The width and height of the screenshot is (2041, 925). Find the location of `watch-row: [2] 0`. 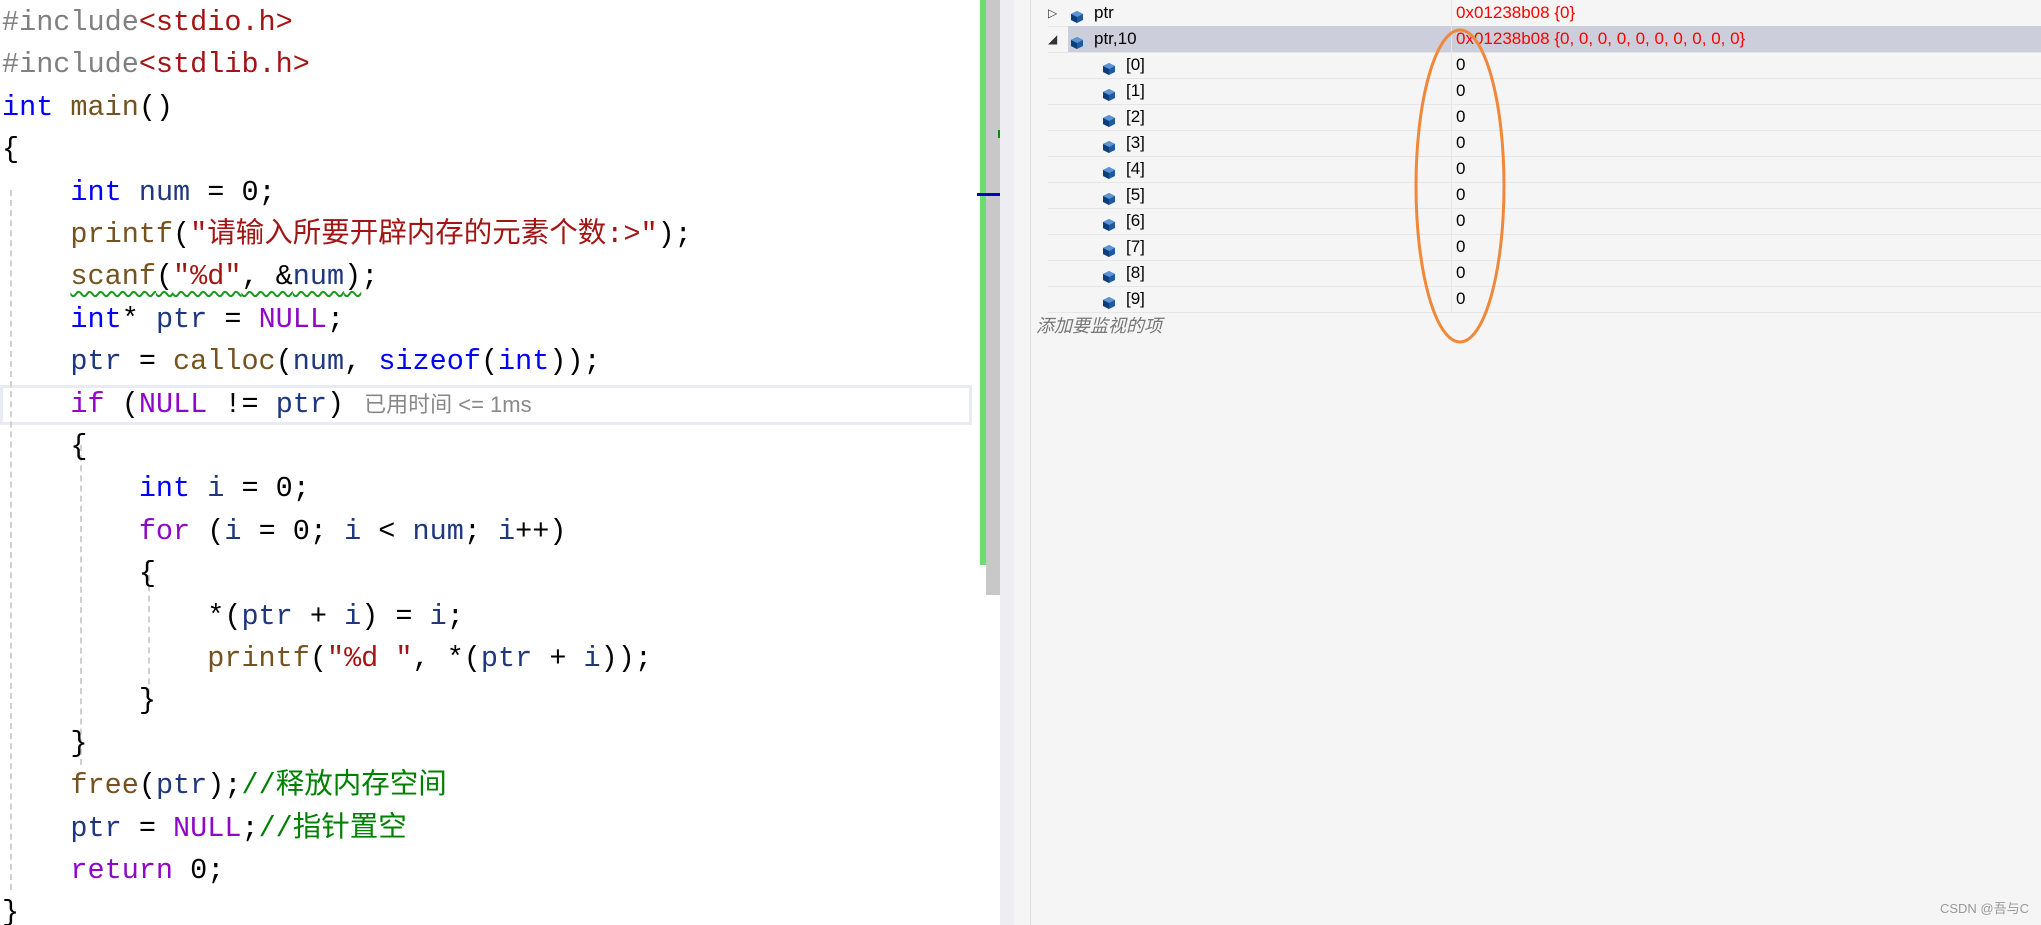

watch-row: [2] 0 is located at coordinates (1544, 117).